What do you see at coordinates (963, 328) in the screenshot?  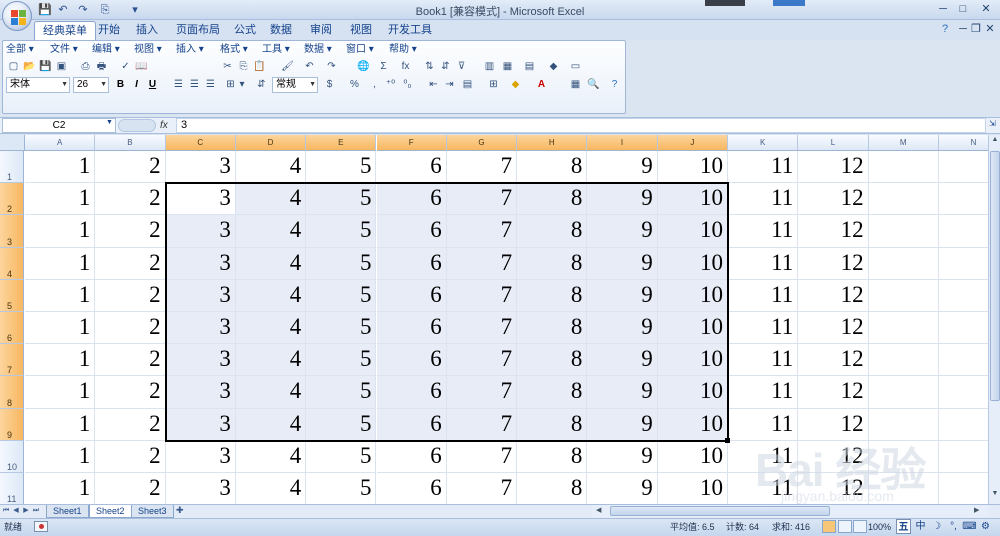 I see `cell-N6` at bounding box center [963, 328].